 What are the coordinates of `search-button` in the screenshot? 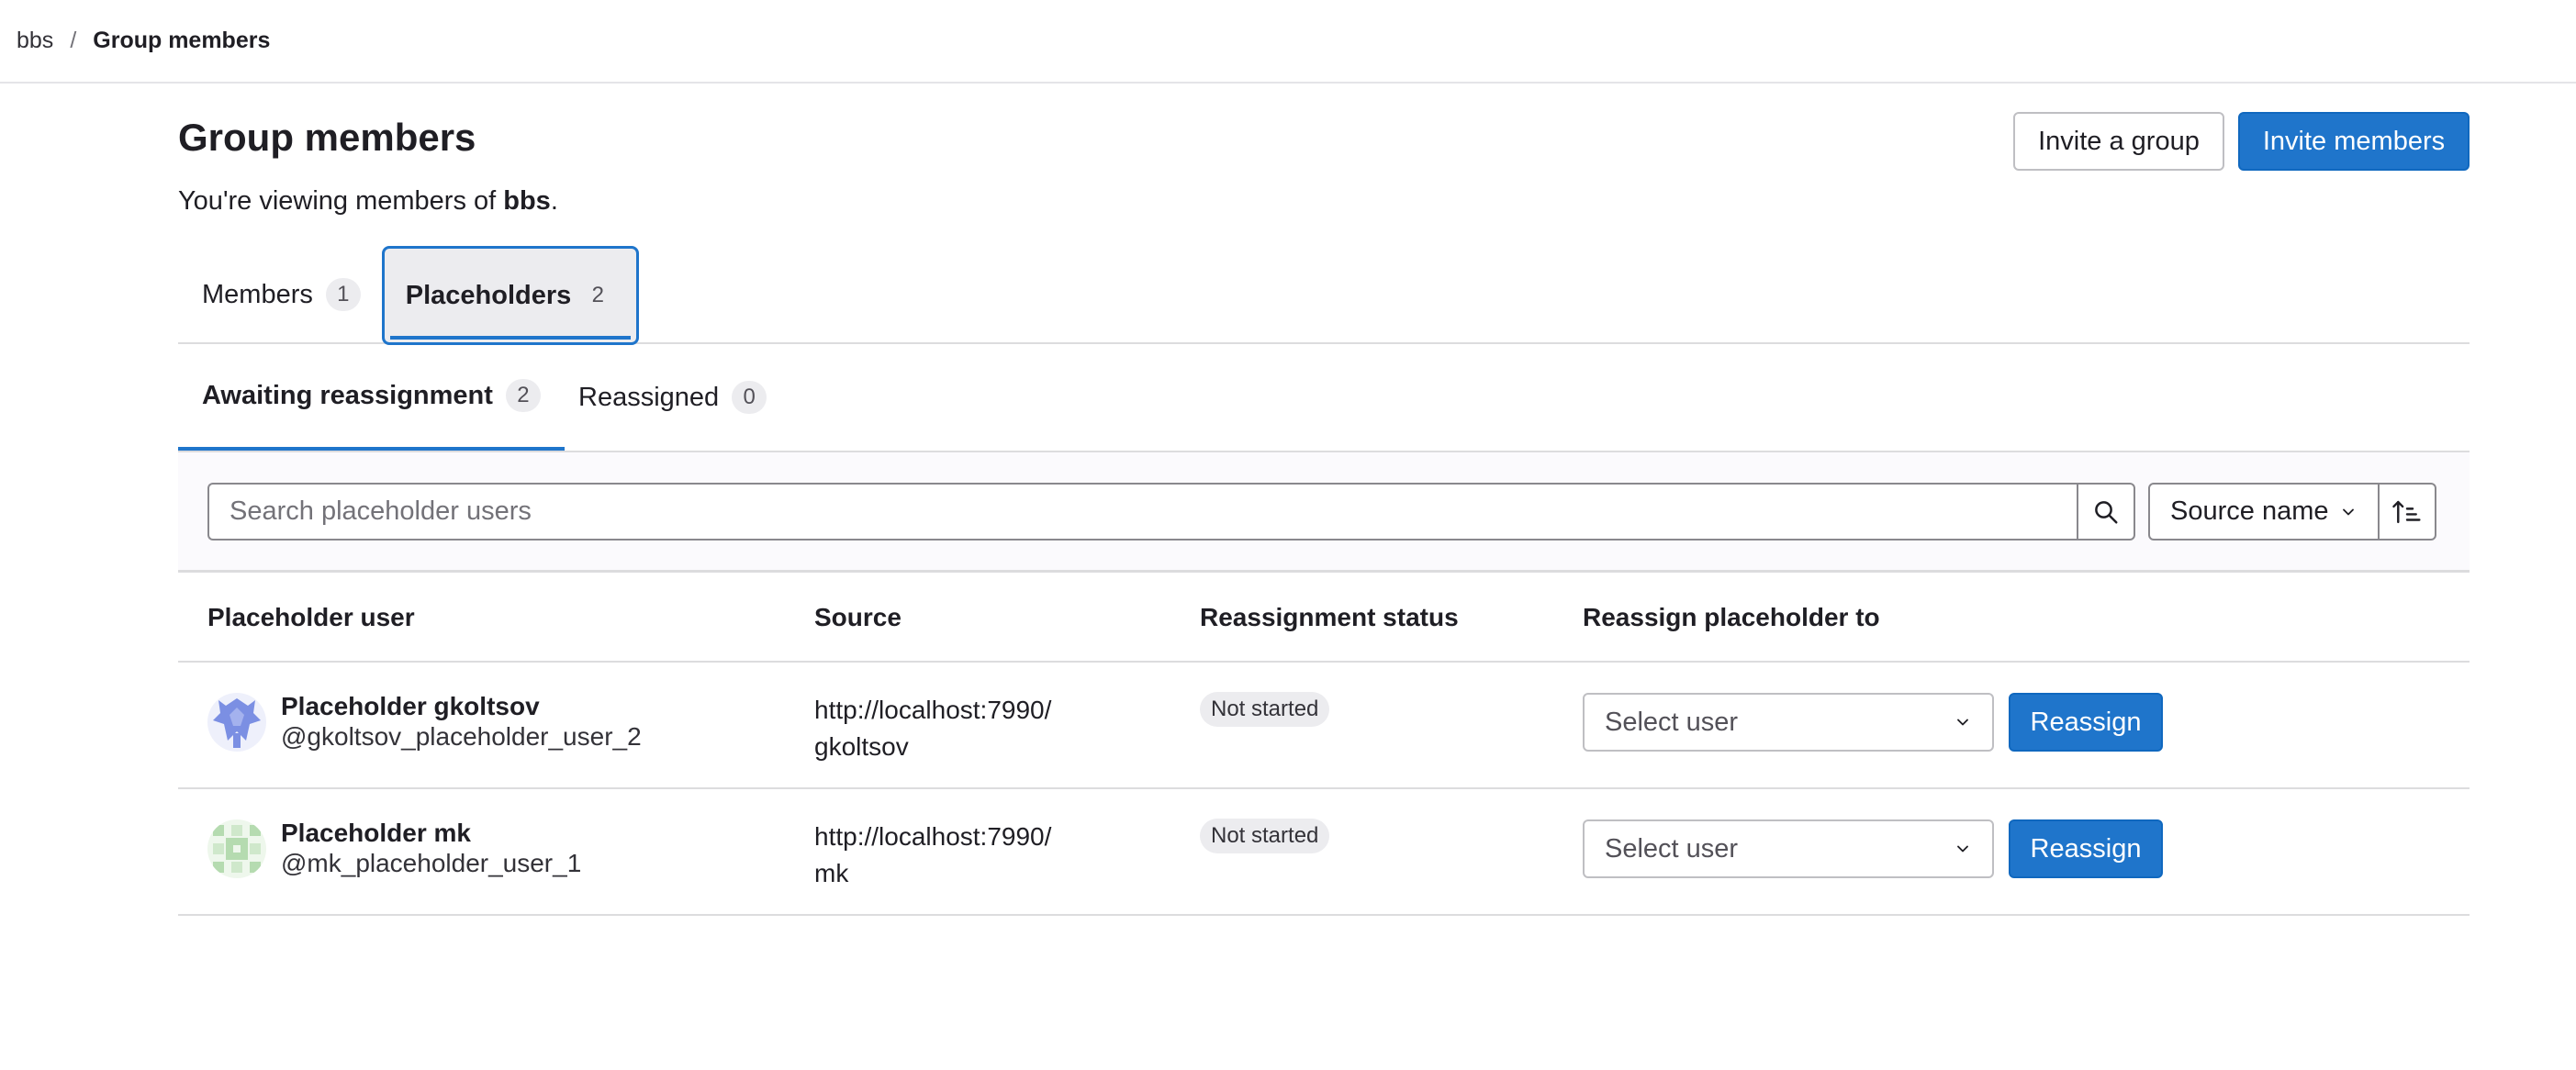 It's located at (2106, 512).